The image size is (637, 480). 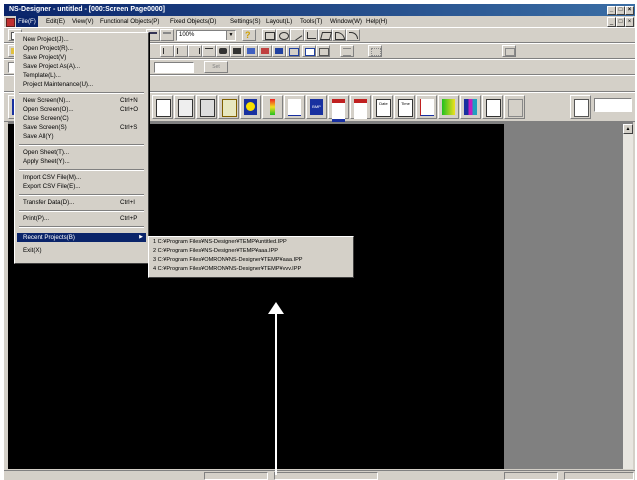 I want to click on alarm-object, so click(x=338, y=109).